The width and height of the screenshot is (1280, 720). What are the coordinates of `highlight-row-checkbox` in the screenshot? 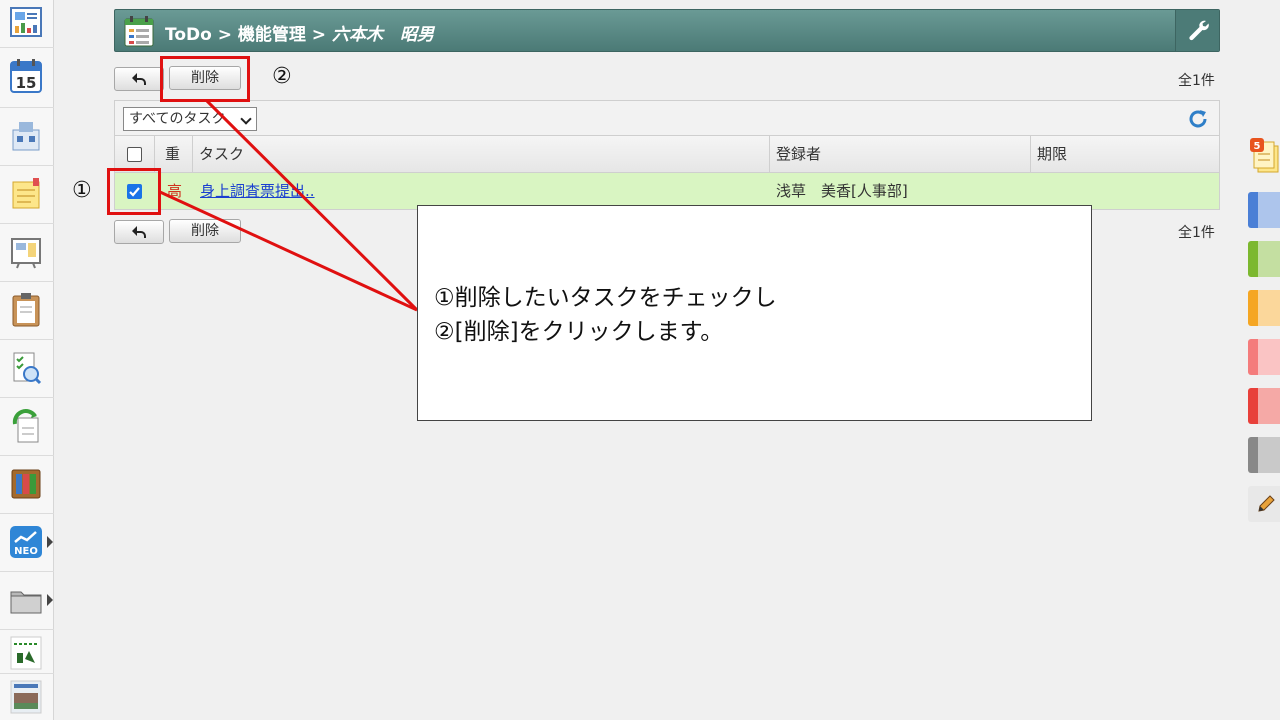 It's located at (134, 191).